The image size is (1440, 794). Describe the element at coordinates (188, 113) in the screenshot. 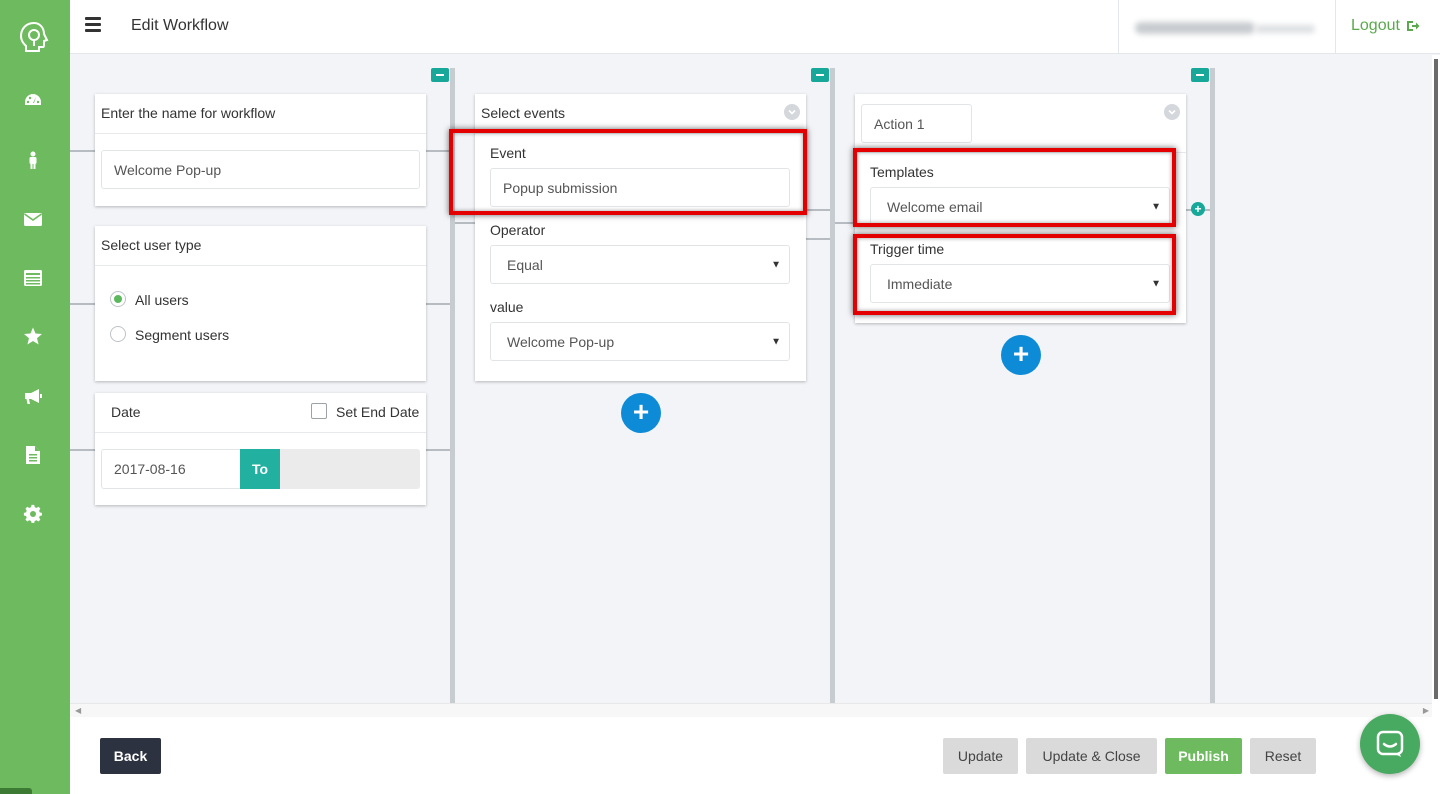

I see `card-title: Enter the name for workflow` at that location.